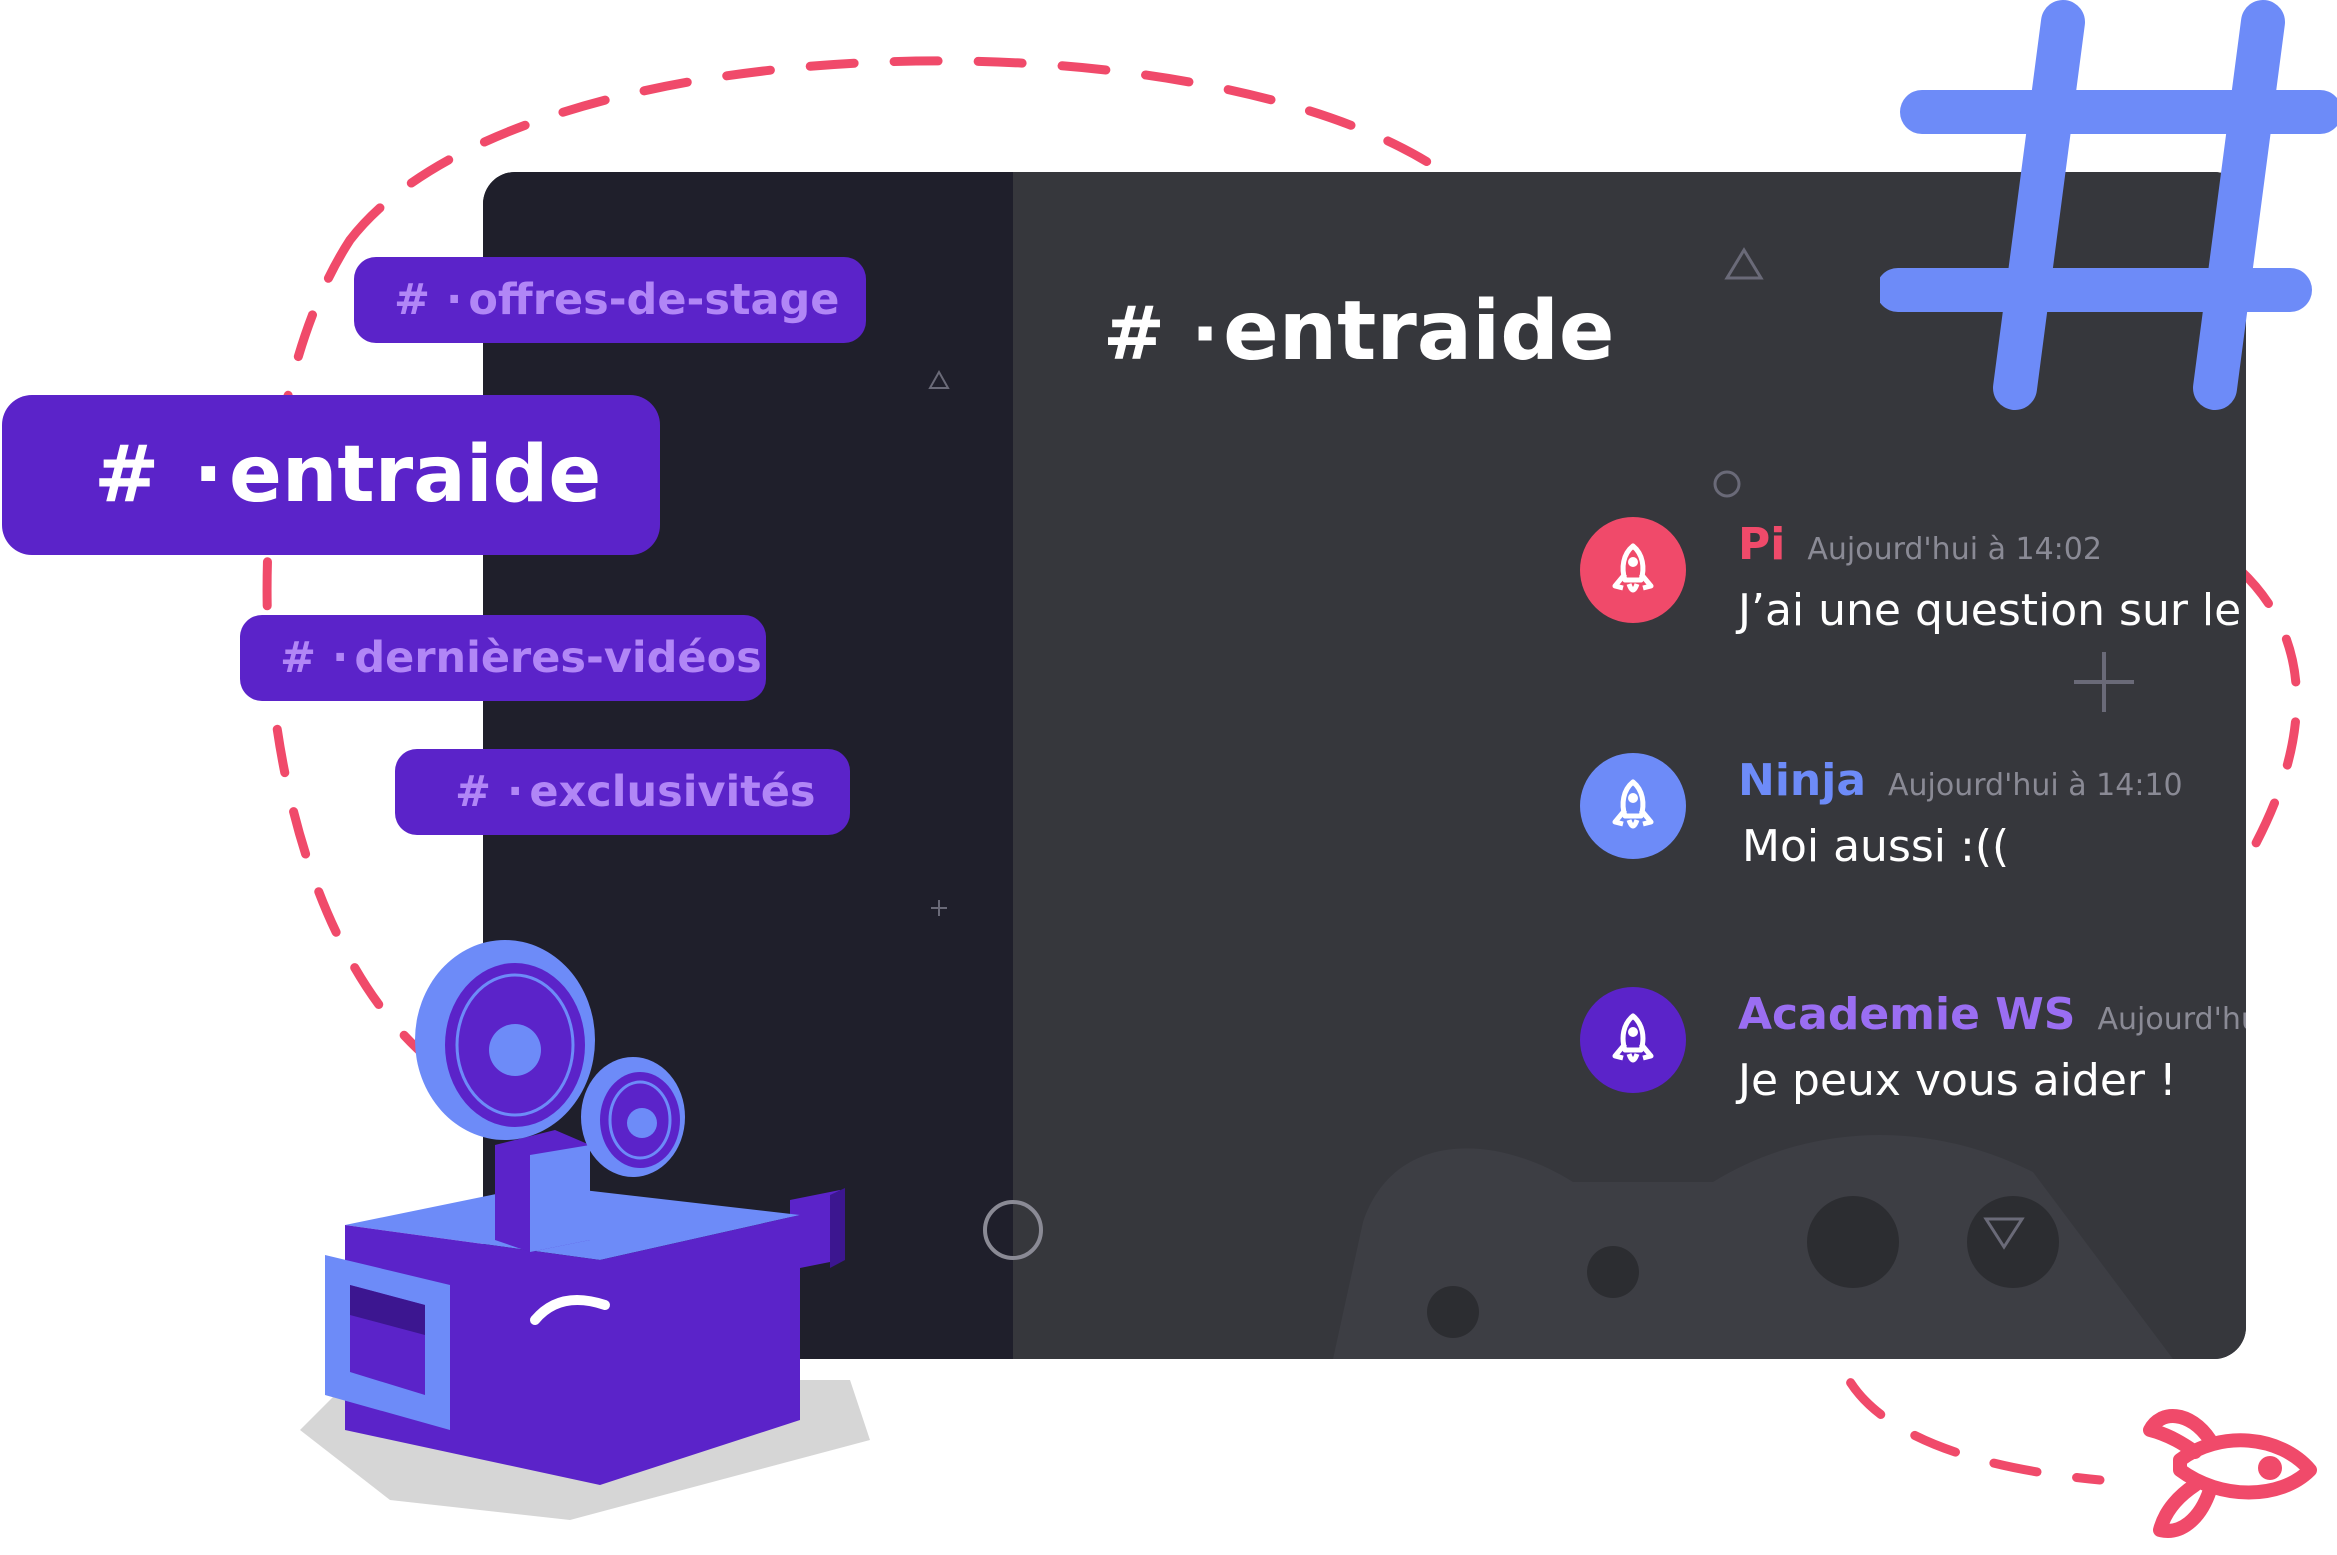 This screenshot has height=1555, width=2337. I want to click on channel-name: dernières-vidéos, so click(558, 658).